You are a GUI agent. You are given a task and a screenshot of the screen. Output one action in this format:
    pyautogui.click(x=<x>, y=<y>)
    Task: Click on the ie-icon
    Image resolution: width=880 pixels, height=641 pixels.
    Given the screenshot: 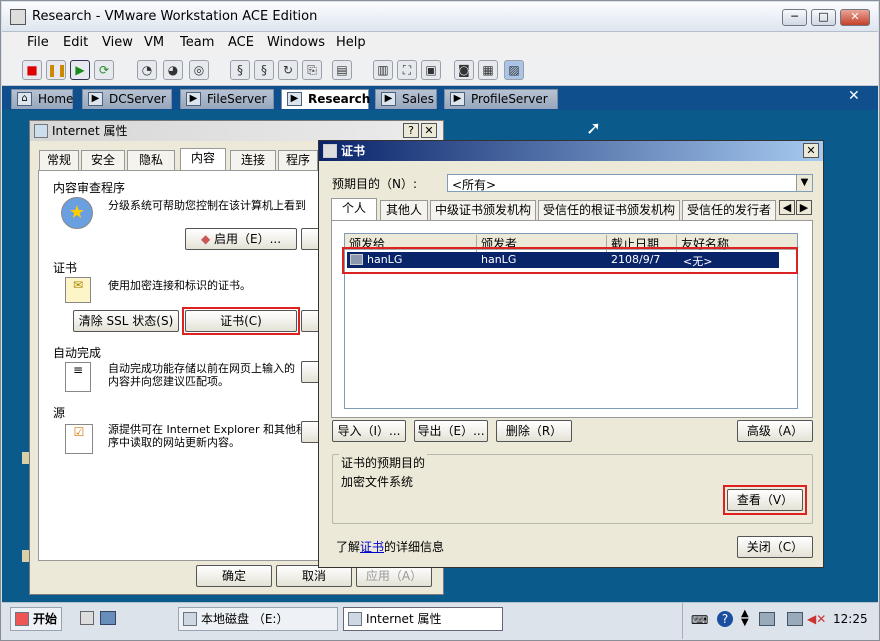 What is the action you would take?
    pyautogui.click(x=41, y=131)
    